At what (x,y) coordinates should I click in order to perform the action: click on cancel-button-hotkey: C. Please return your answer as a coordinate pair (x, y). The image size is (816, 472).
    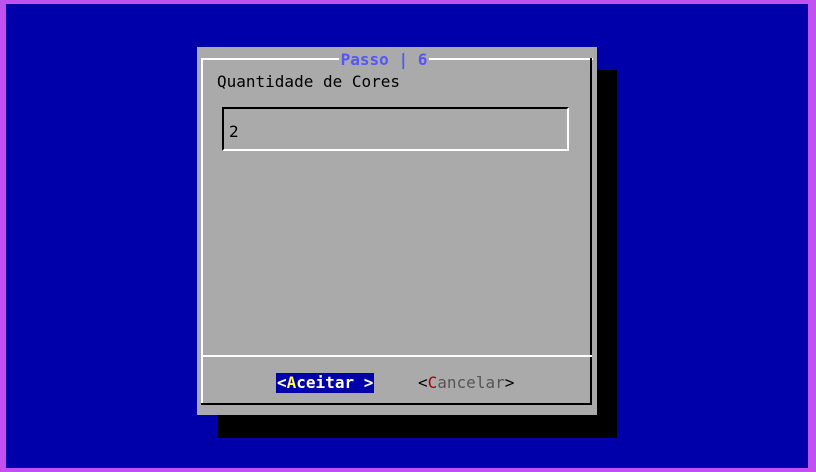
    Looking at the image, I should click on (432, 382).